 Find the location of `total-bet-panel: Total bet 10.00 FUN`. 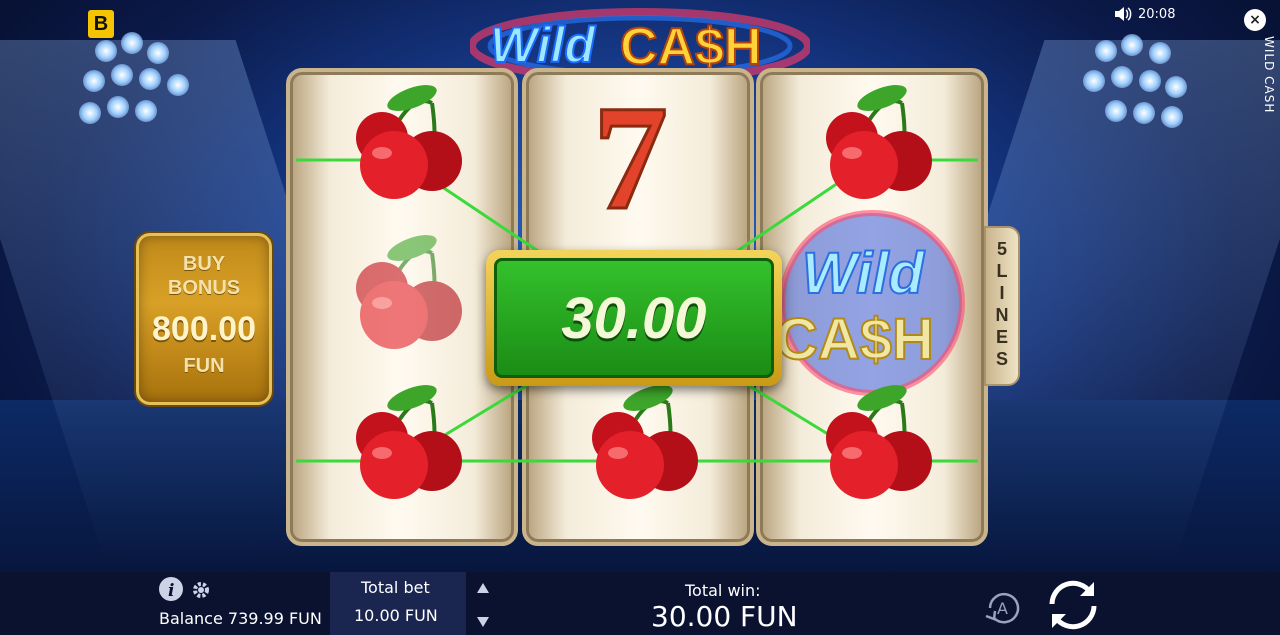

total-bet-panel: Total bet 10.00 FUN is located at coordinates (398, 603).